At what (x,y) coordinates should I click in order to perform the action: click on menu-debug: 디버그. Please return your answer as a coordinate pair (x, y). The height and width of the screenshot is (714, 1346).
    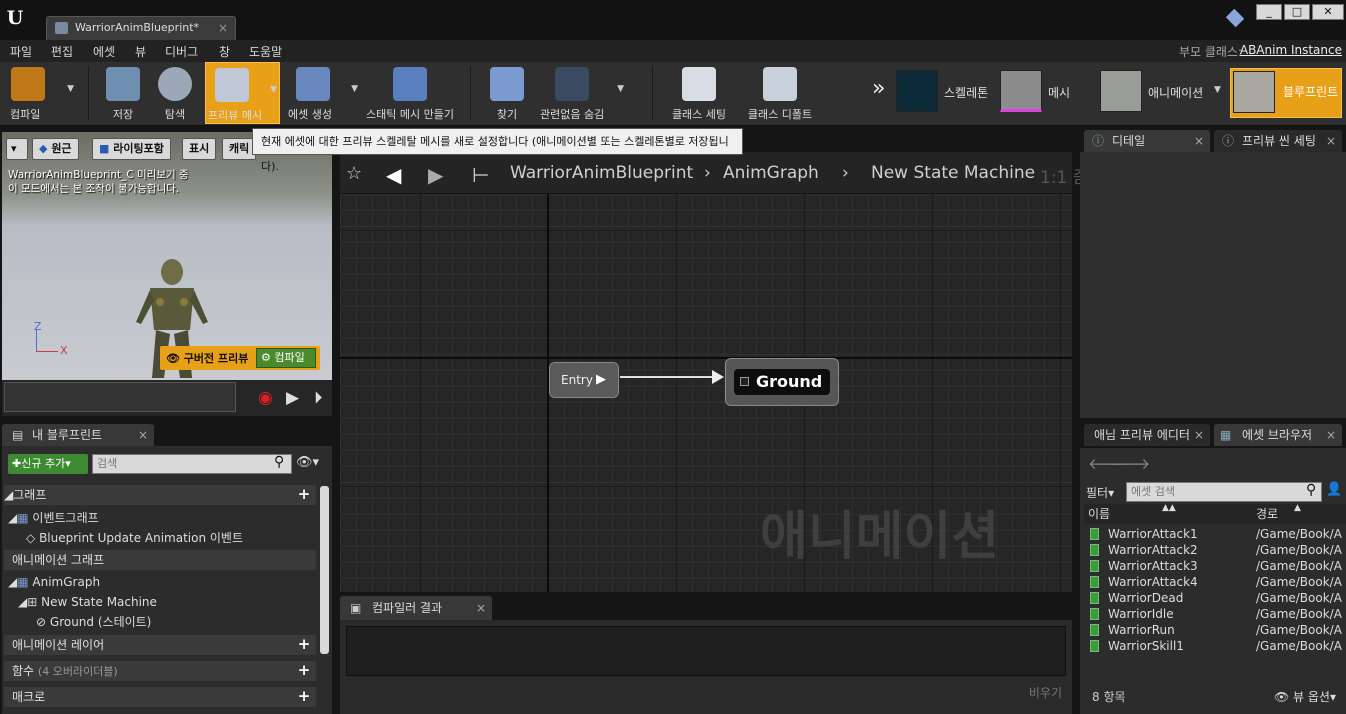
    Looking at the image, I should click on (181, 51).